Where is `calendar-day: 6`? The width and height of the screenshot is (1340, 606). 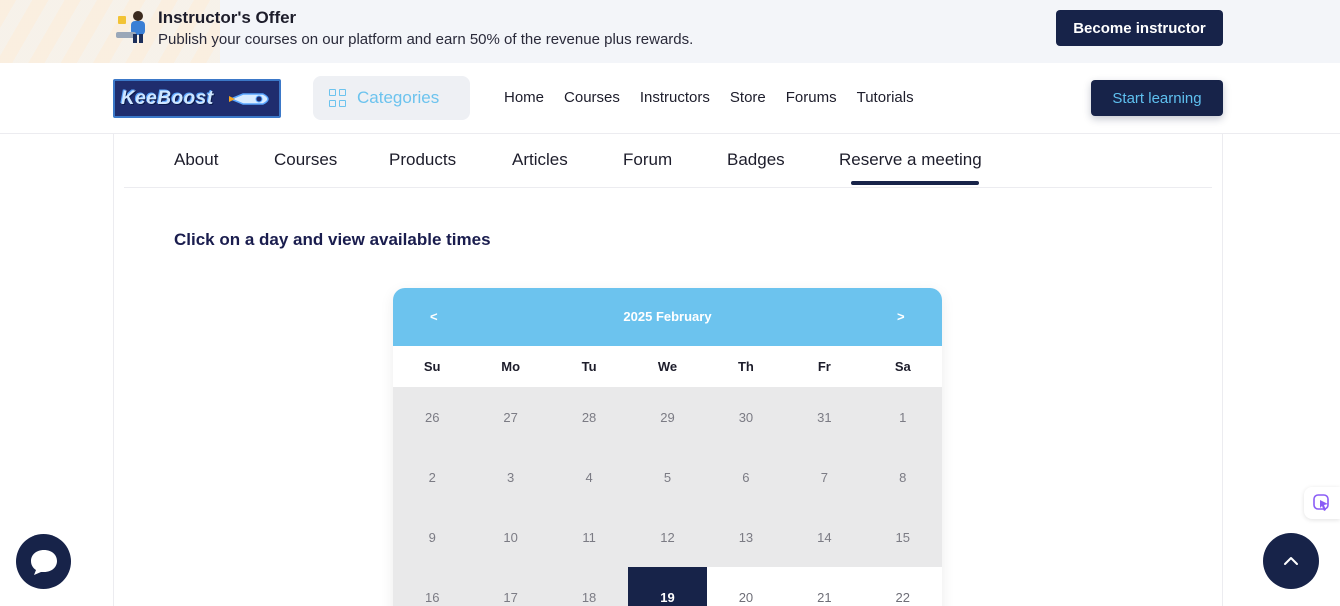
calendar-day: 6 is located at coordinates (746, 477).